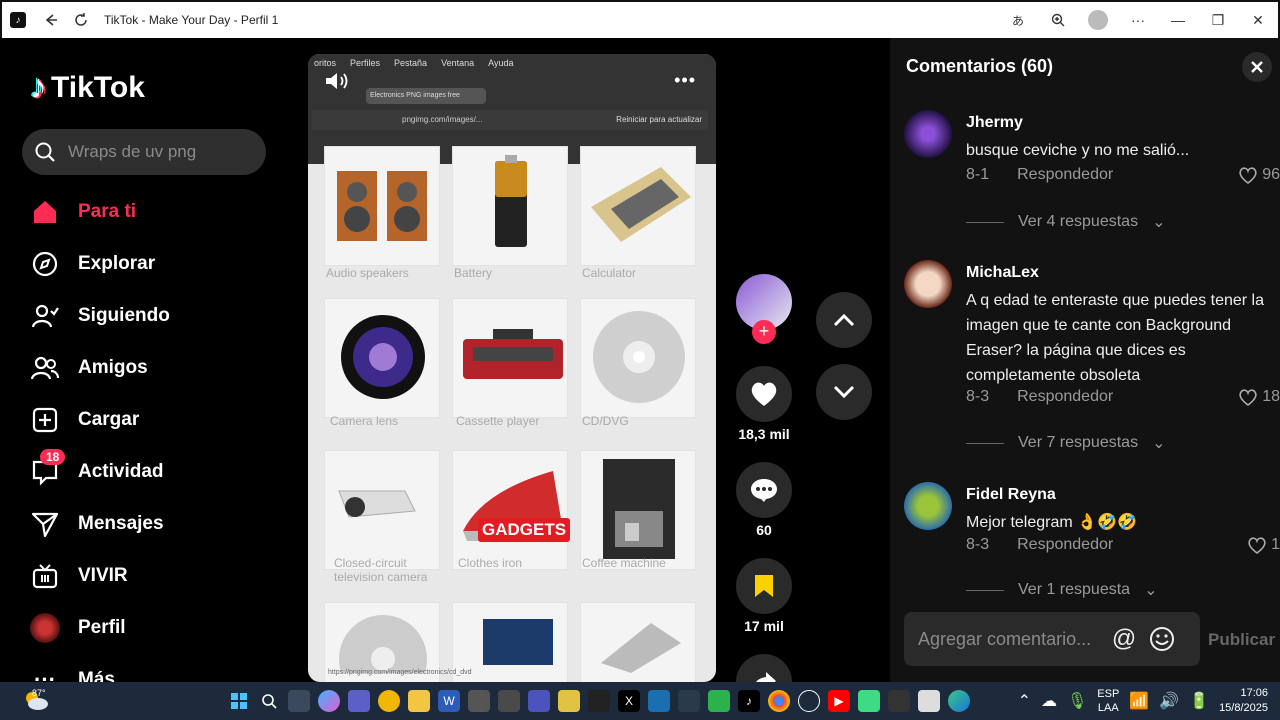 The image size is (1280, 720). What do you see at coordinates (1259, 397) in the screenshot?
I see `comment-like-button: 18` at bounding box center [1259, 397].